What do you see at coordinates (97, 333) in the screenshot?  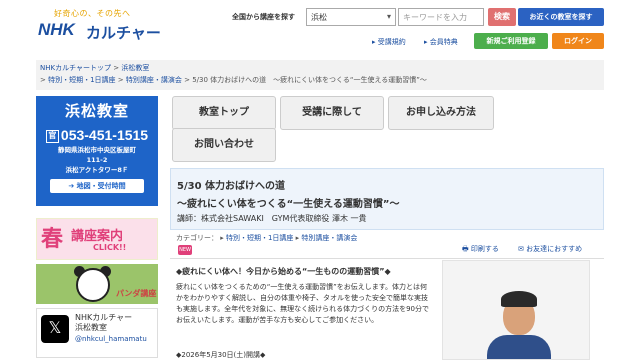 I see `x-account-card: 𝕏 NHKカルチャー 浜松教室 @nhkcul_hamamatu` at bounding box center [97, 333].